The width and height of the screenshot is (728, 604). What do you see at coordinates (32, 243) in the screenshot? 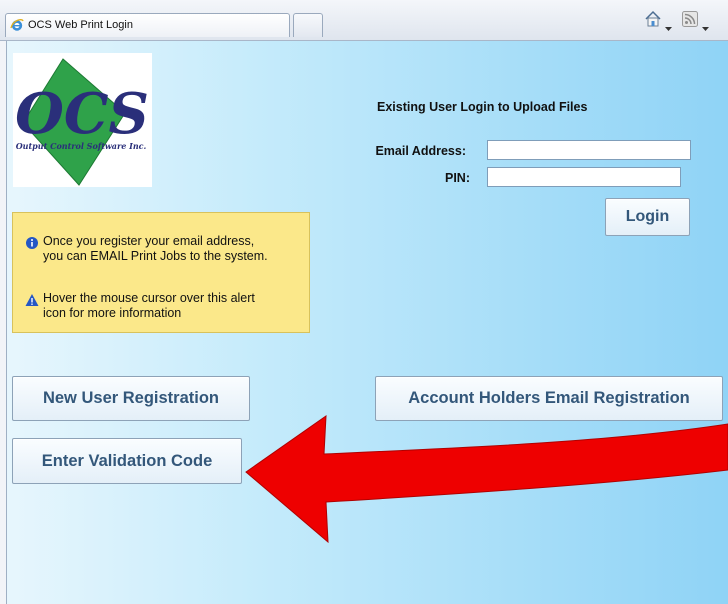
I see `info-icon` at bounding box center [32, 243].